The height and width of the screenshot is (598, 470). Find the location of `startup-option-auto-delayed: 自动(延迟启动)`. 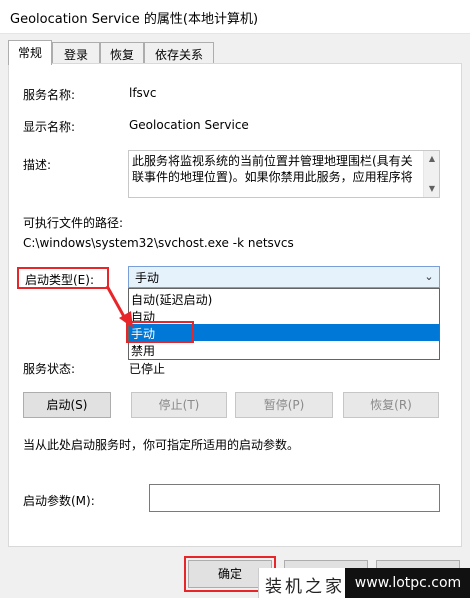

startup-option-auto-delayed: 自动(延迟启动) is located at coordinates (284, 298).